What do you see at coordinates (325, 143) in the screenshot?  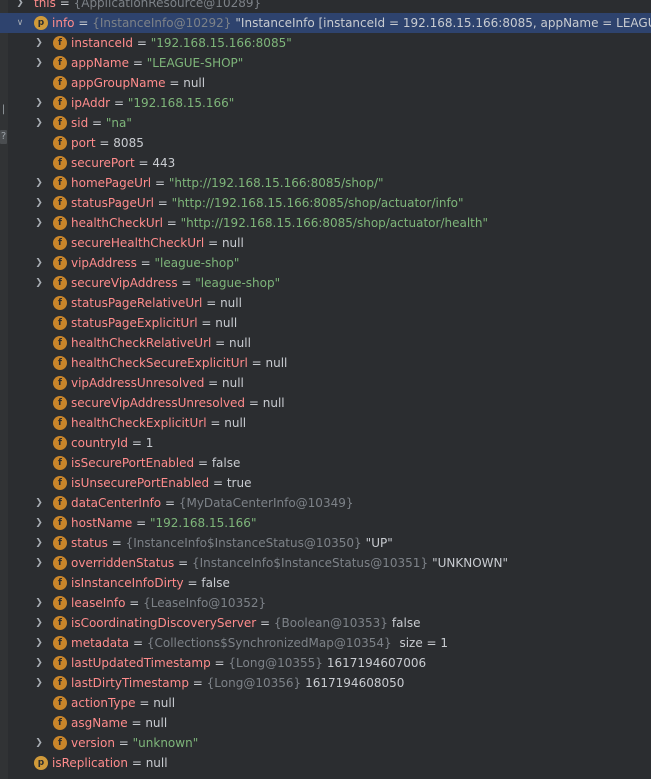 I see `tree-row-port: f port = 8085` at bounding box center [325, 143].